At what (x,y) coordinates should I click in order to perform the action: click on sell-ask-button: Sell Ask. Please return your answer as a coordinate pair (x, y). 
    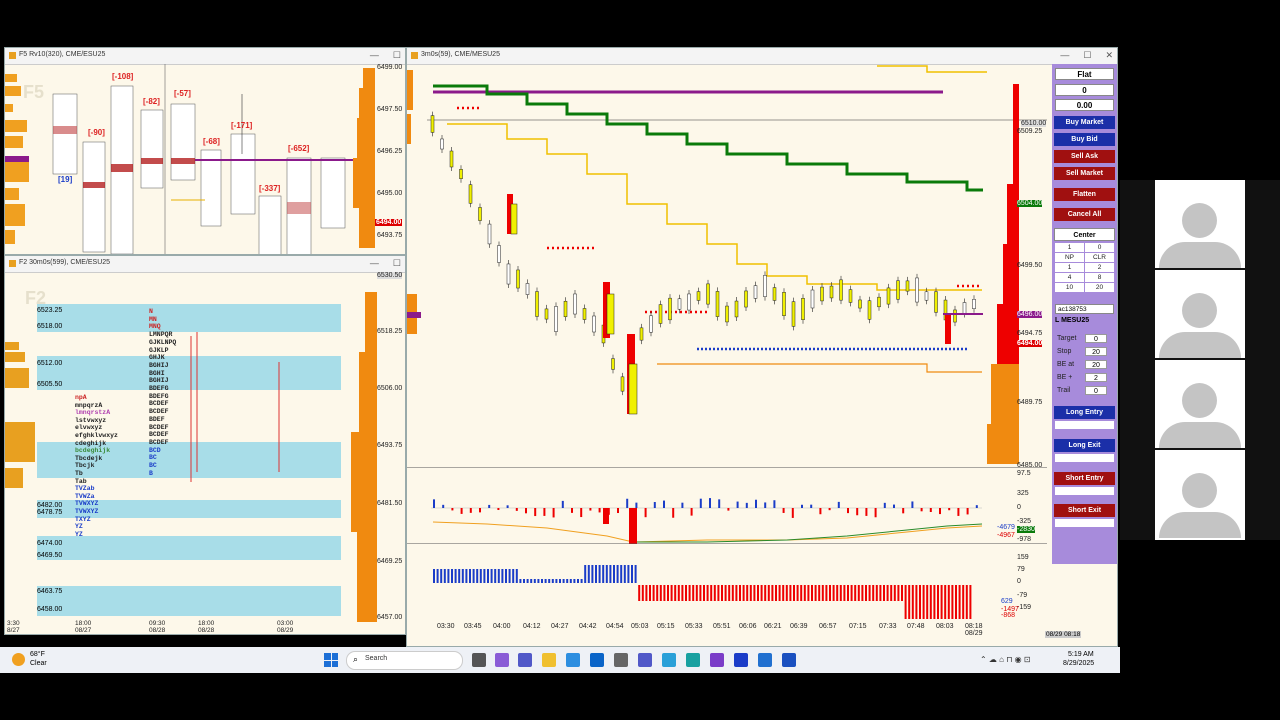
    Looking at the image, I should click on (1084, 156).